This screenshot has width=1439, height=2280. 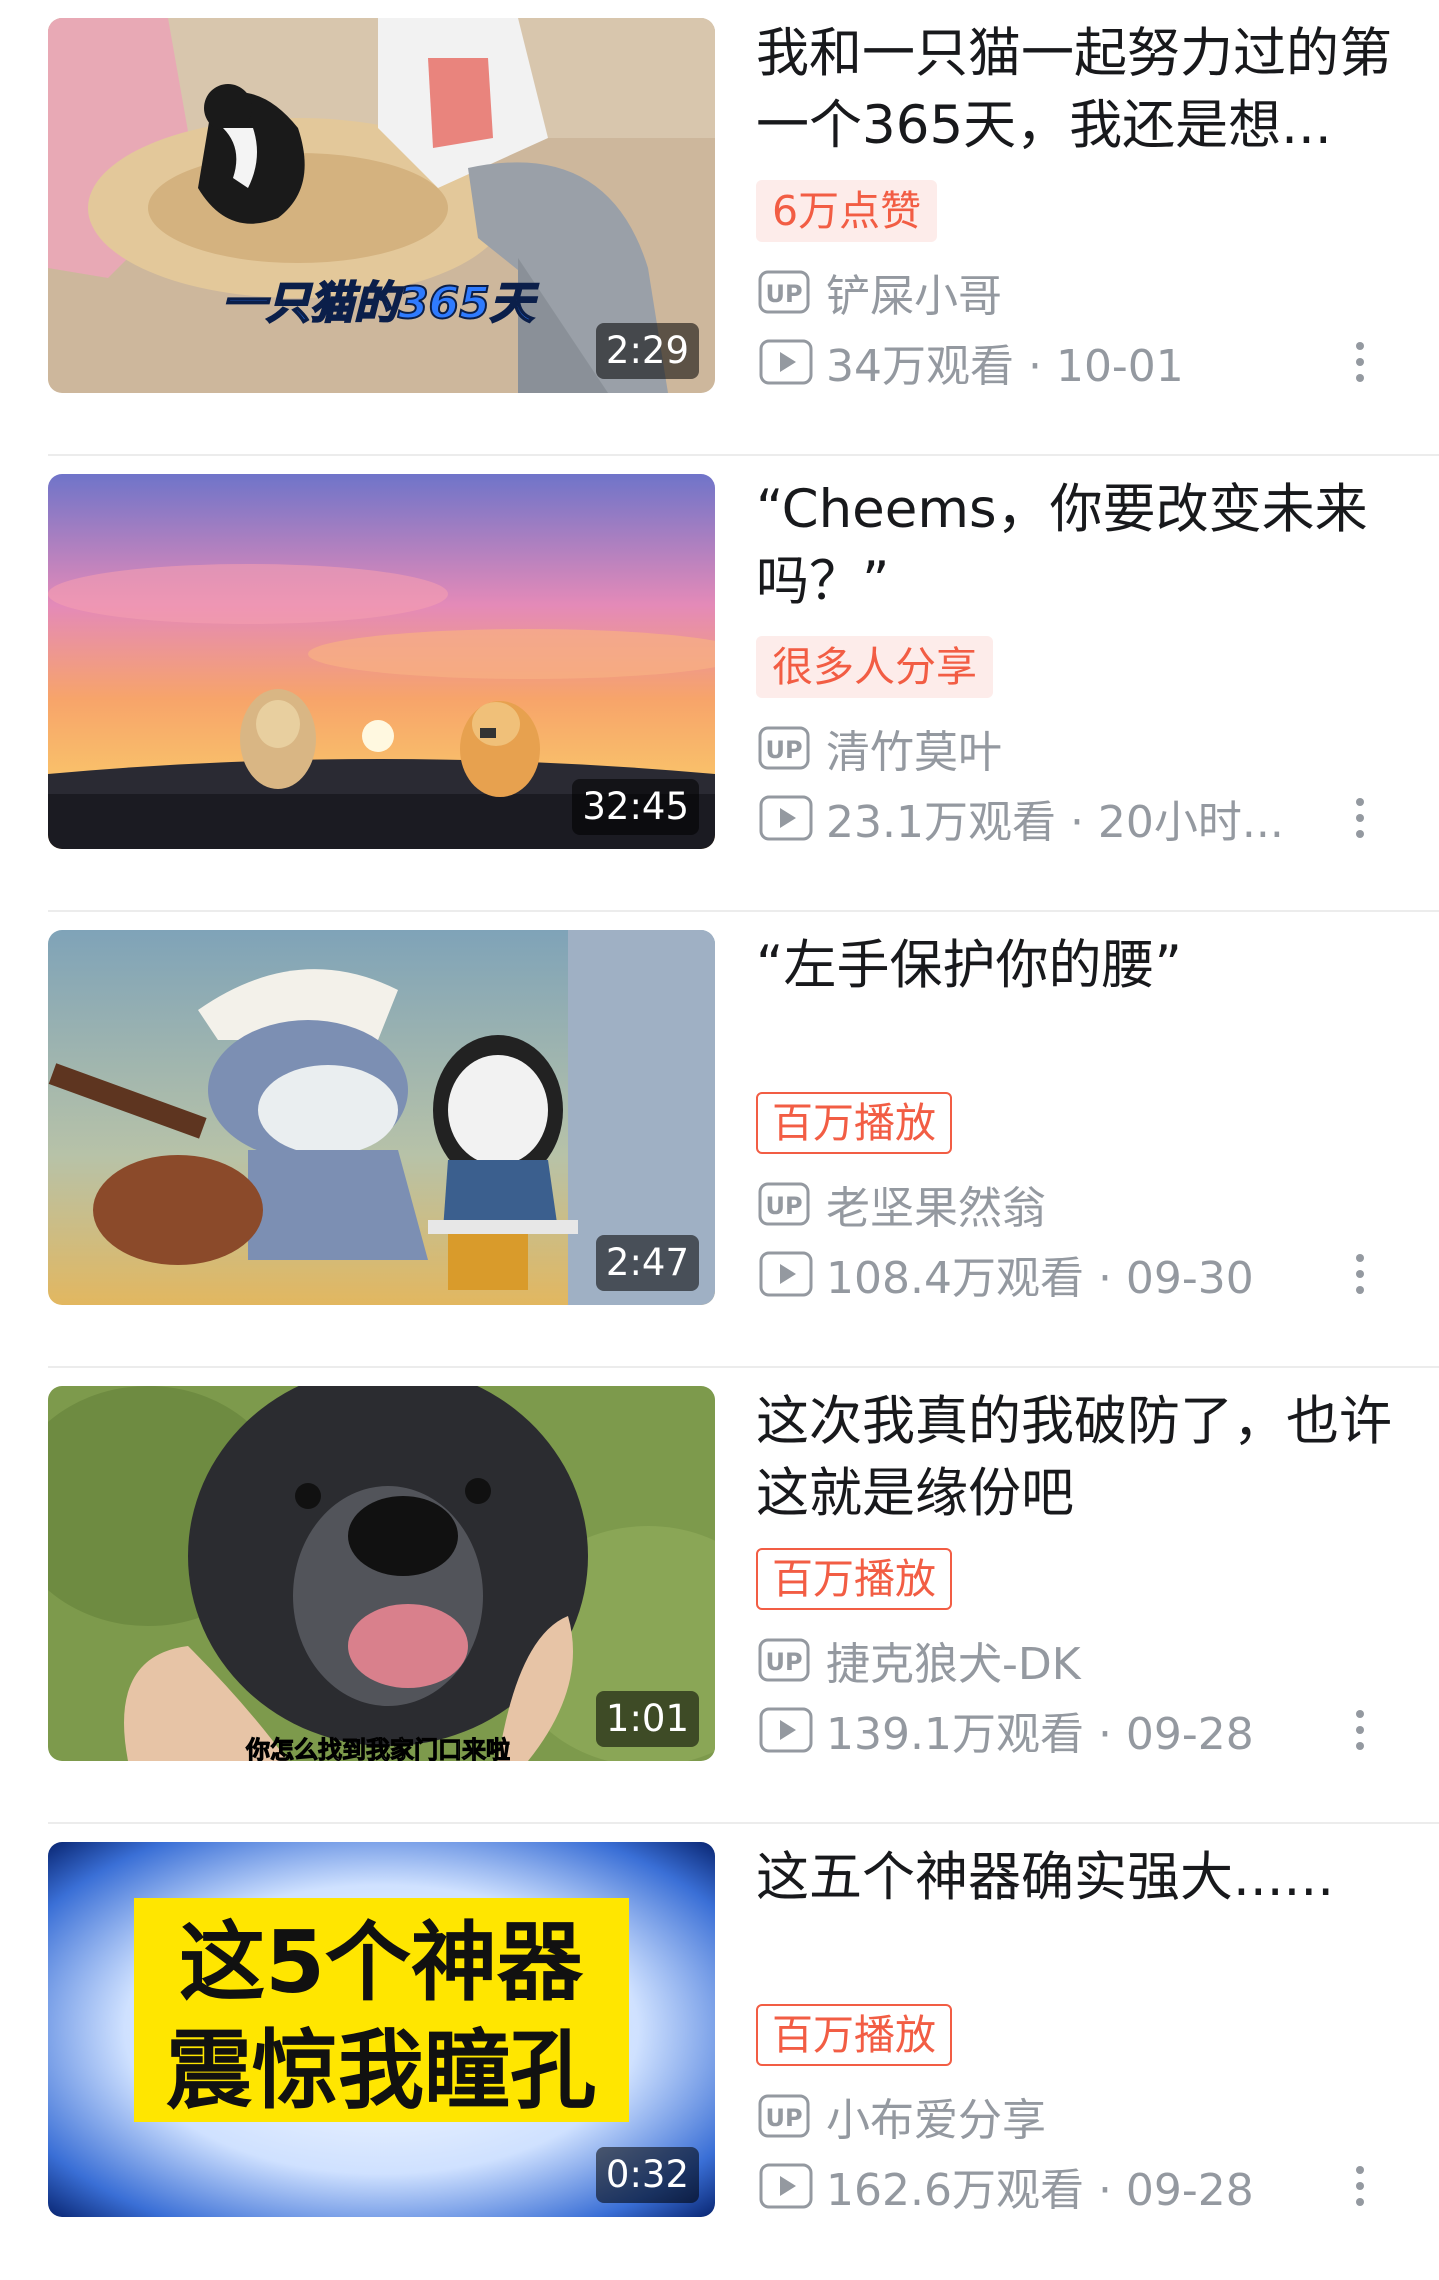 I want to click on video-duration: 32:45, so click(x=635, y=807).